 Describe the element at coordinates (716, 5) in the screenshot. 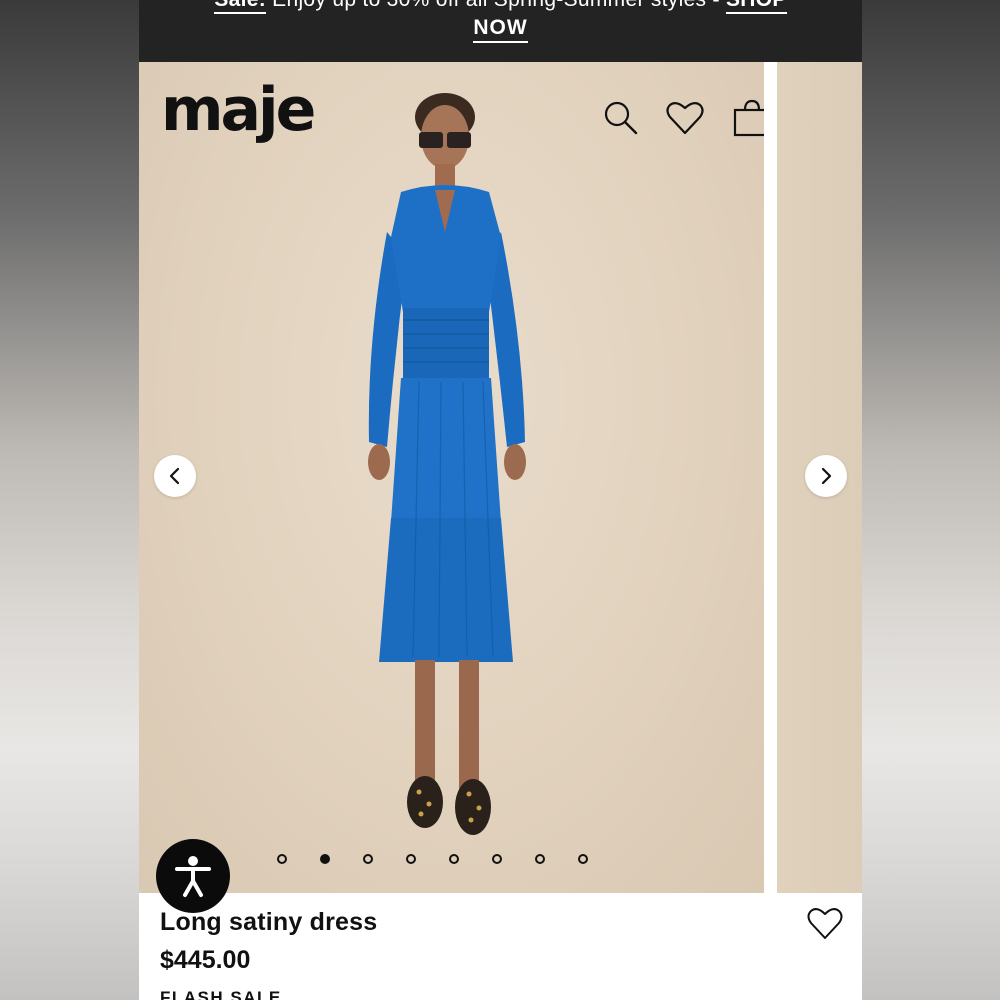

I see `promo-dash: -` at that location.